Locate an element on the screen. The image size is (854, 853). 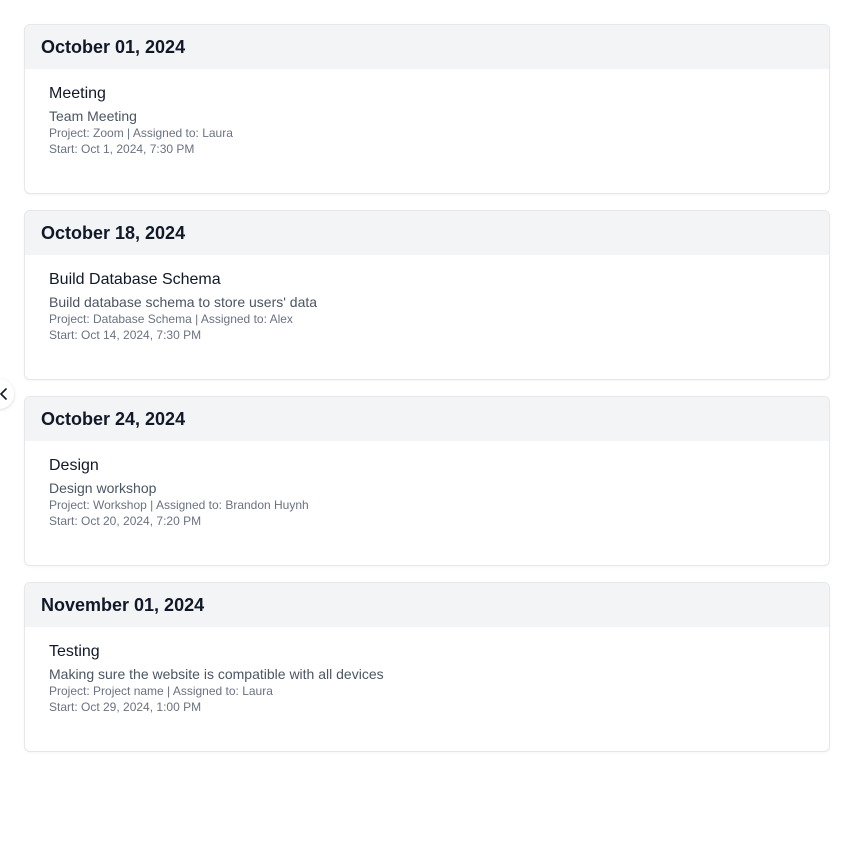
sidebar-collapse-button is located at coordinates (7, 394).